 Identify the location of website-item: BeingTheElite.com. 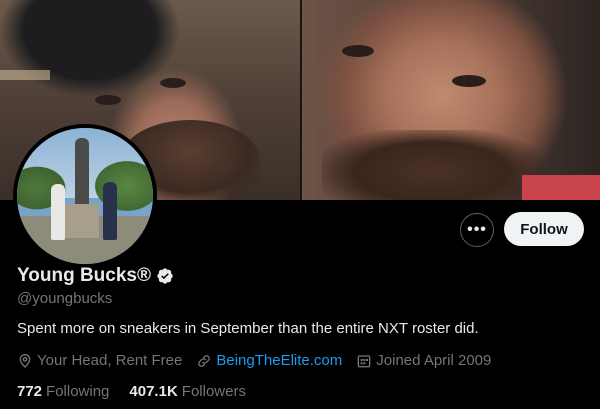
(269, 360).